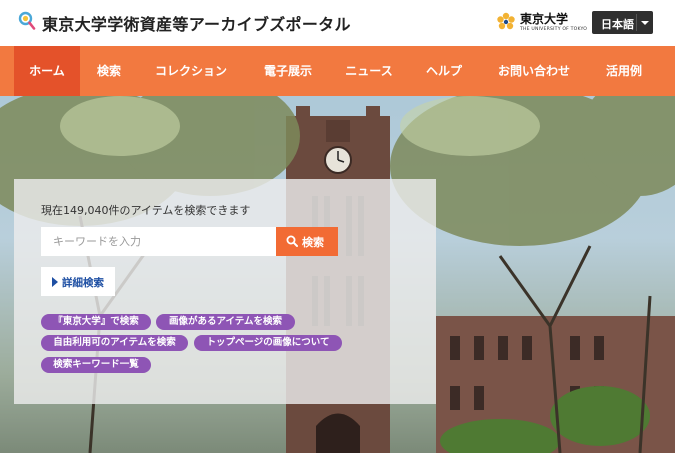 The width and height of the screenshot is (675, 453). Describe the element at coordinates (288, 71) in the screenshot. I see `nav-item-exhibition: 電子展示` at that location.